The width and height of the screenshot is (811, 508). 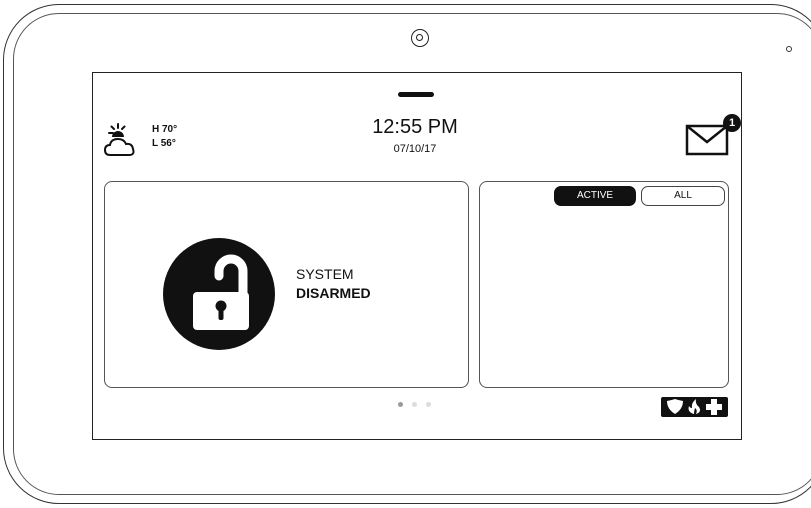 What do you see at coordinates (415, 149) in the screenshot?
I see `clock-date: 07/10/17` at bounding box center [415, 149].